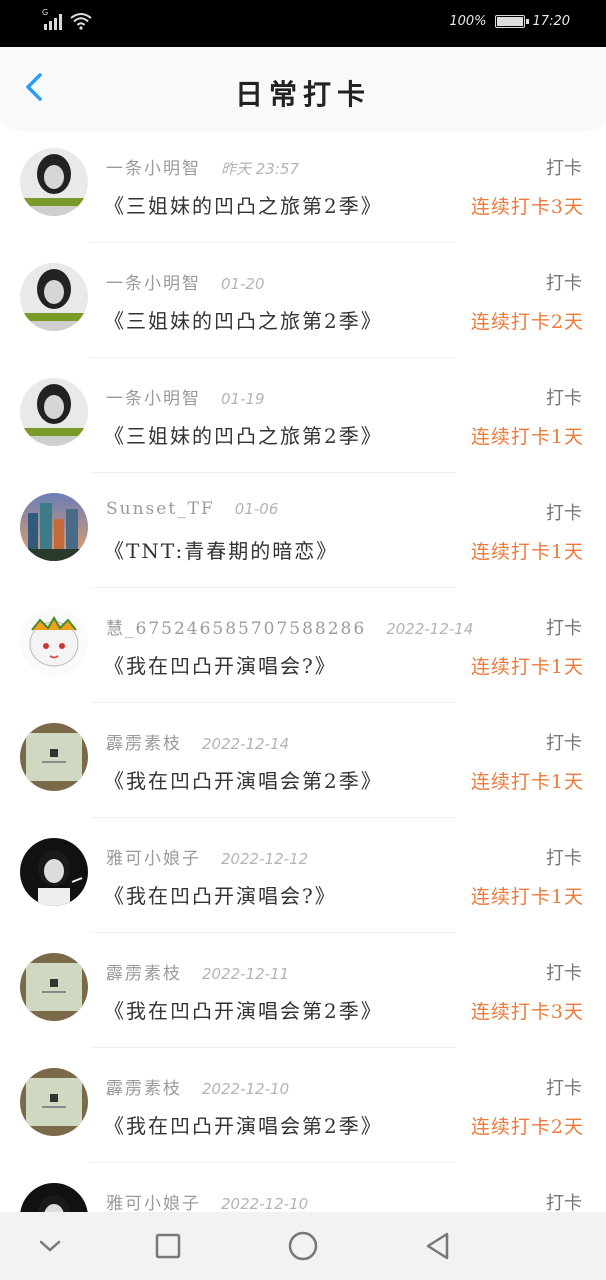  What do you see at coordinates (221, 549) in the screenshot?
I see `book-title: 《TNT:青春期的暗恋》` at bounding box center [221, 549].